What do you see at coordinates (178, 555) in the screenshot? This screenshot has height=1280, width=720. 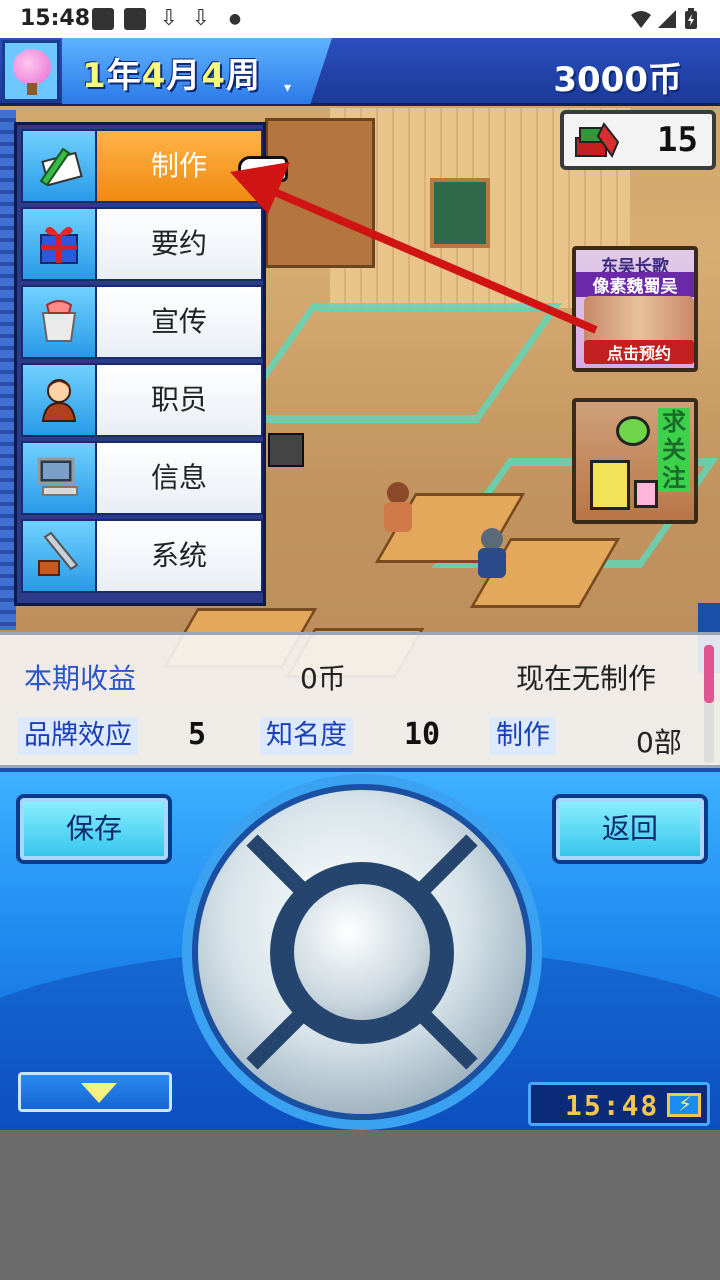 I see `menu-label: 系统` at bounding box center [178, 555].